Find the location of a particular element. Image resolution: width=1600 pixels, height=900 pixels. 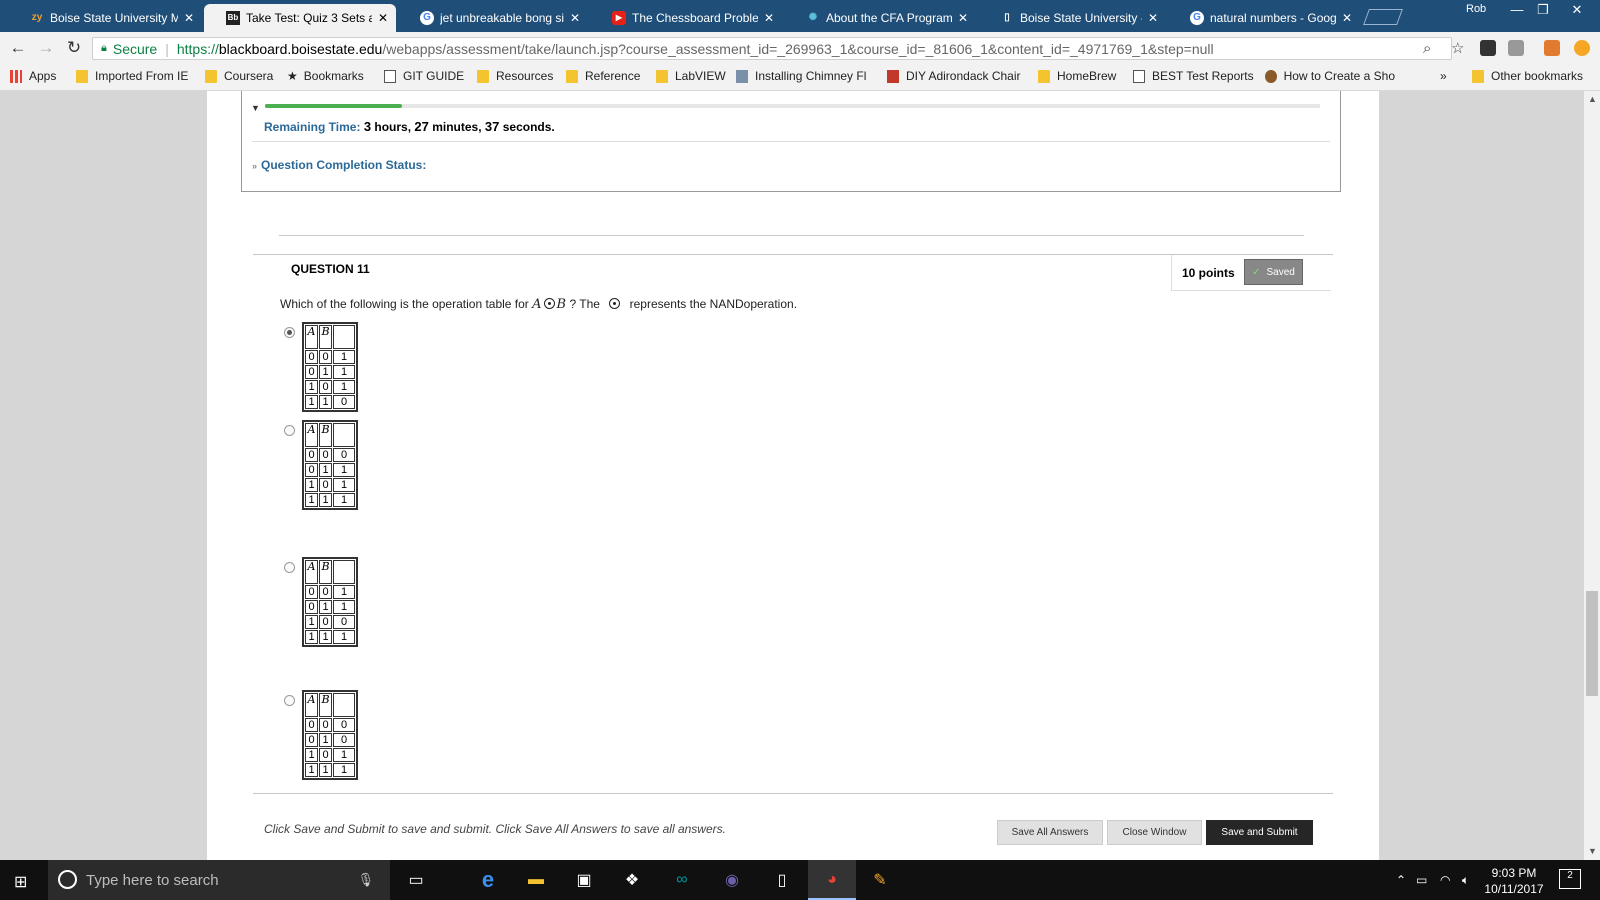

dropbox-icon: ❖ is located at coordinates (632, 880).